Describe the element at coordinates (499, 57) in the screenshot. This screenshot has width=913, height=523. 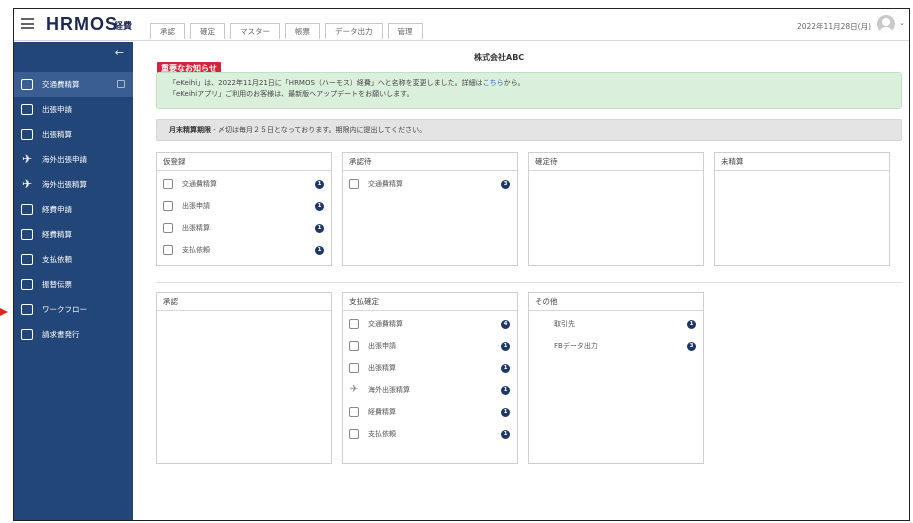
I see `company-name: 株式会社ABC` at that location.